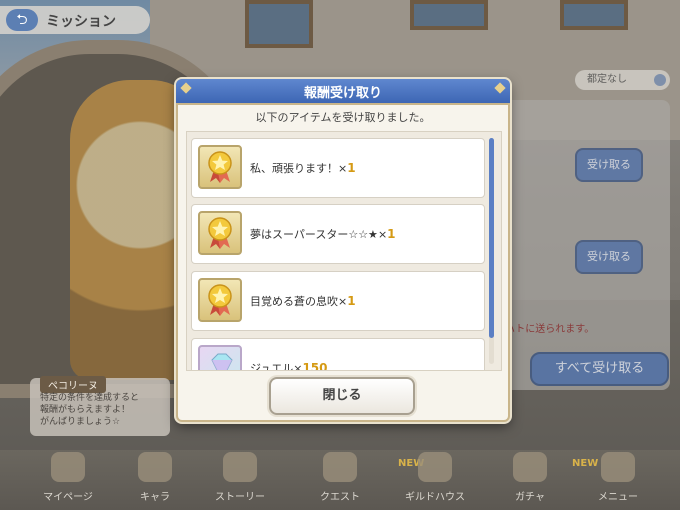 The image size is (680, 510). What do you see at coordinates (220, 357) in the screenshot?
I see `jewel-icon` at bounding box center [220, 357].